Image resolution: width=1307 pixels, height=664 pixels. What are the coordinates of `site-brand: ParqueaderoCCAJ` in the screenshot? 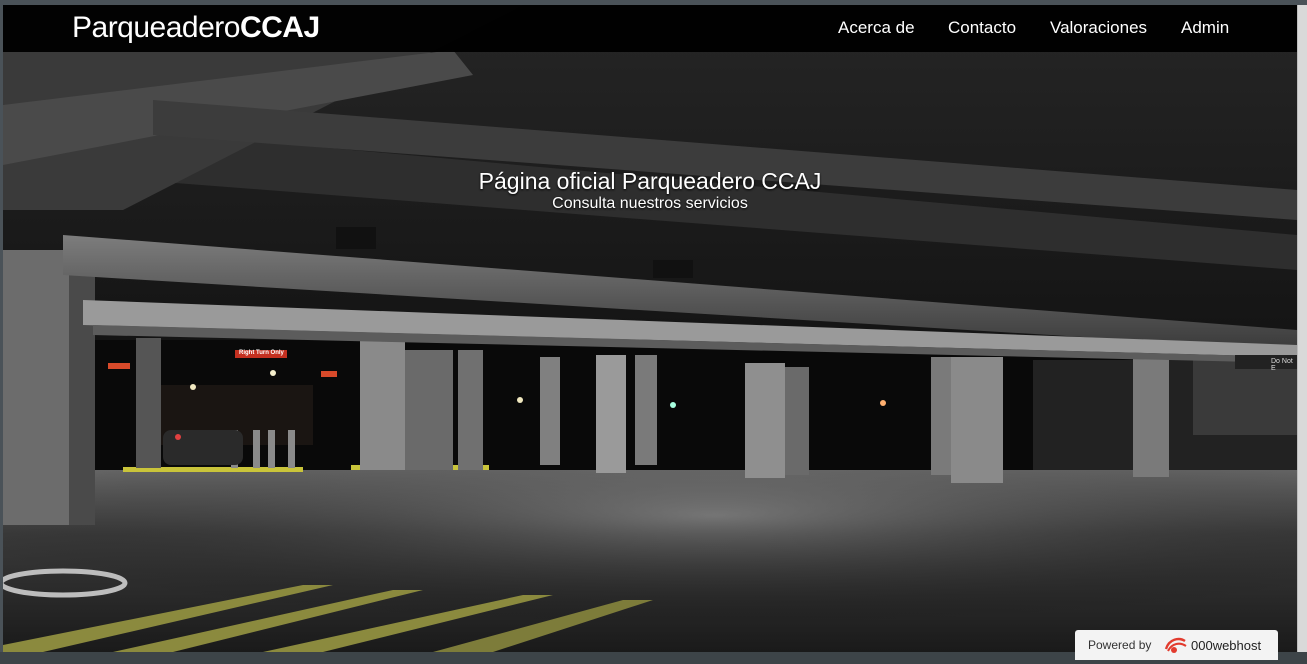 It's located at (196, 28).